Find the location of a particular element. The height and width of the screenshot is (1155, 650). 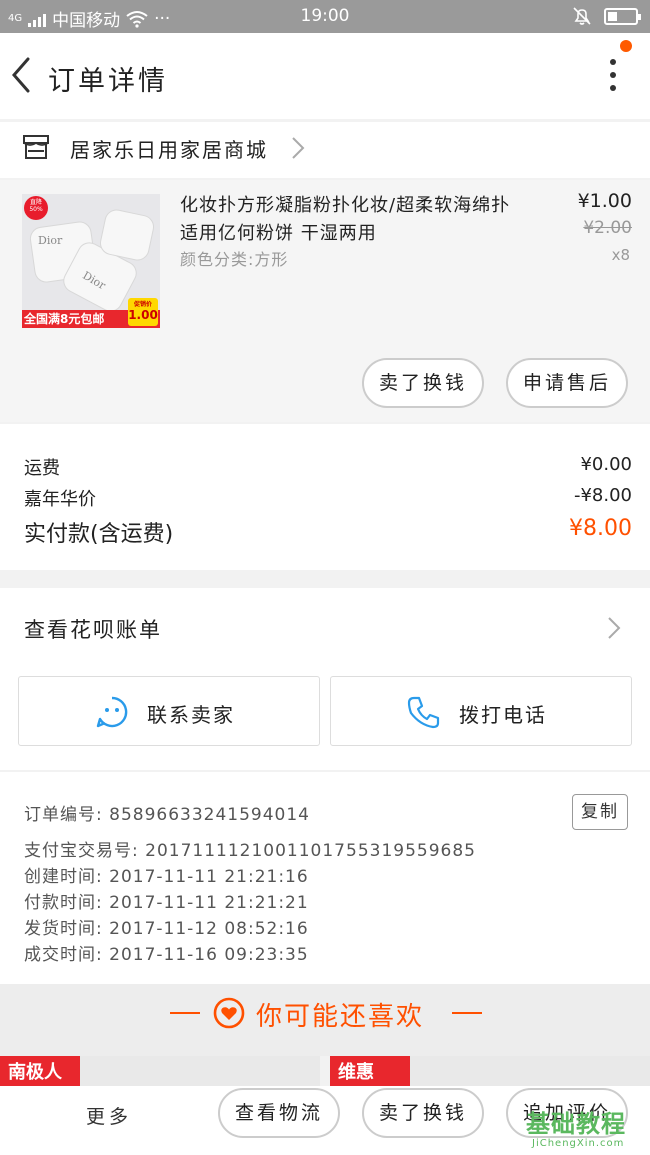

nav-bar: 订单详情 is located at coordinates (325, 76).